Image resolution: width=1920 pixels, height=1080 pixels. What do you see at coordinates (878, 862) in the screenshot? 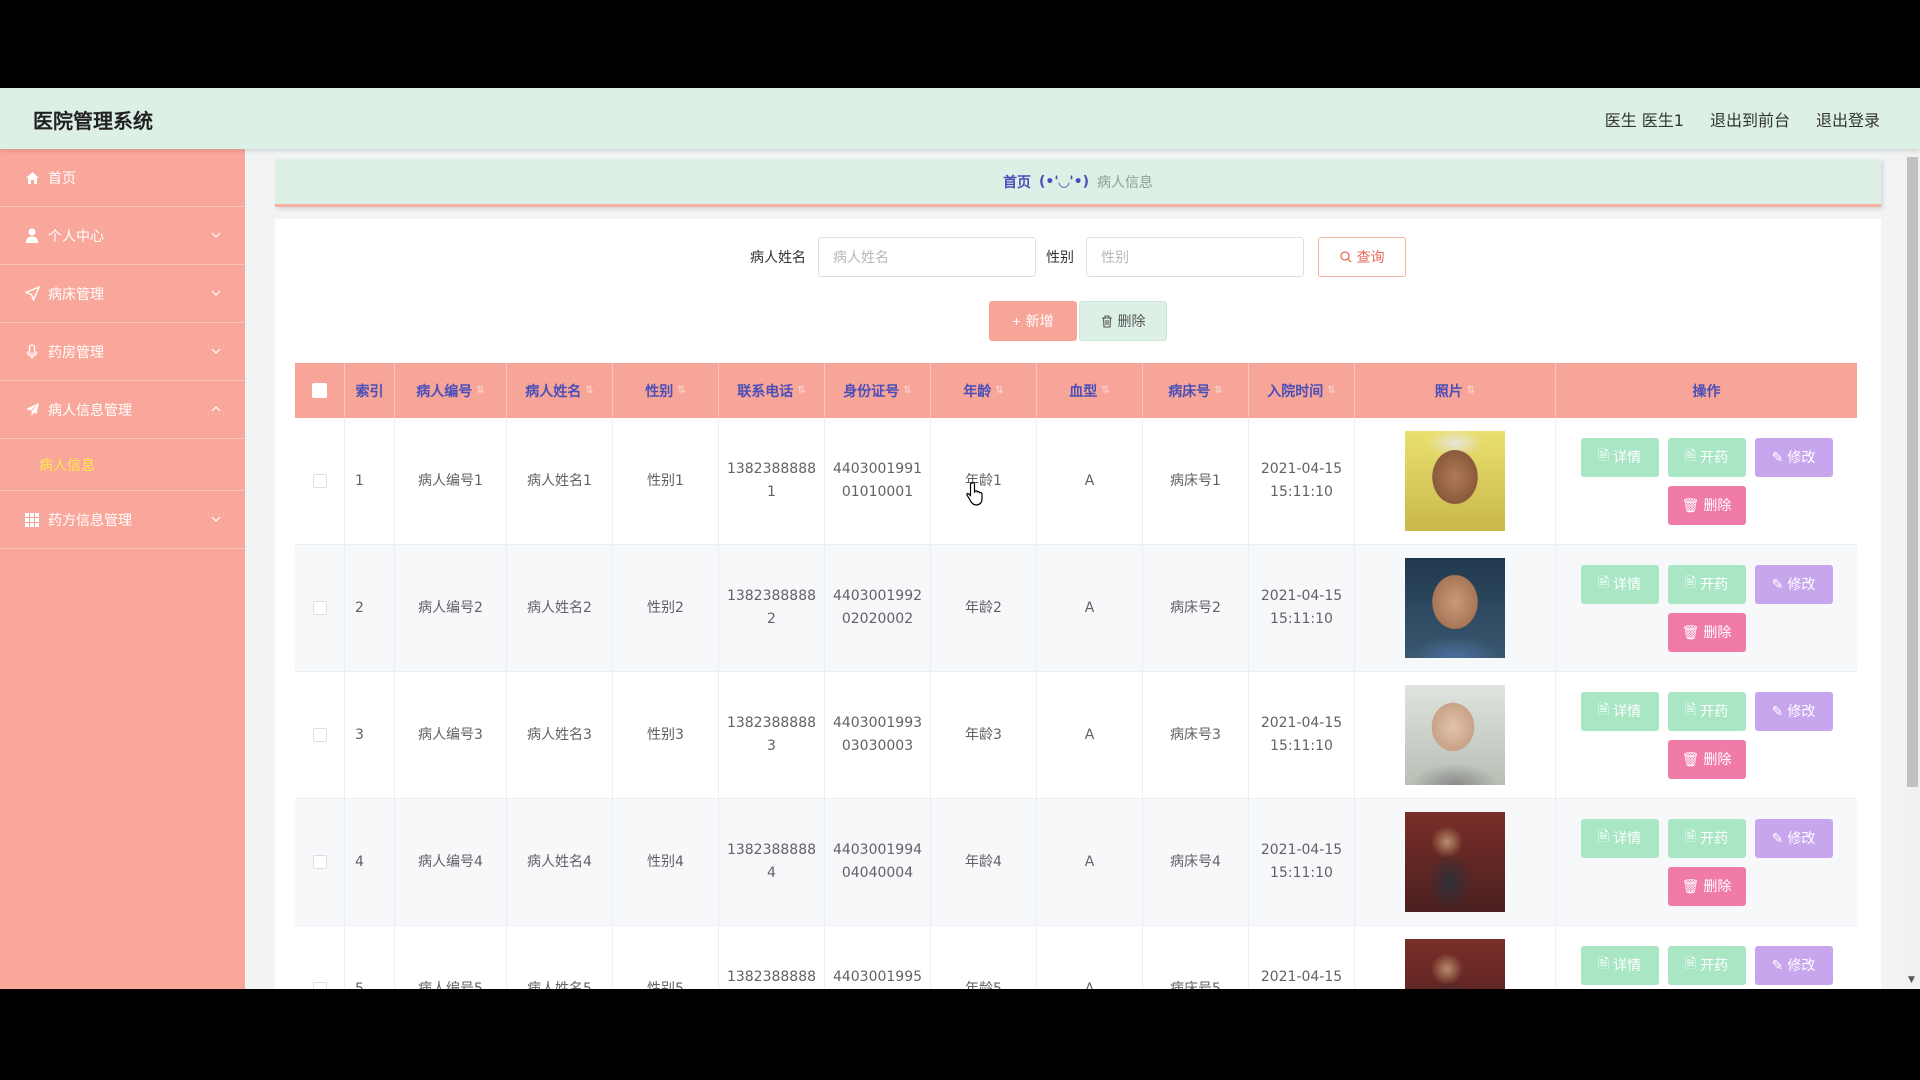
I see `id-number-cell: 4403001994 04040004` at bounding box center [878, 862].